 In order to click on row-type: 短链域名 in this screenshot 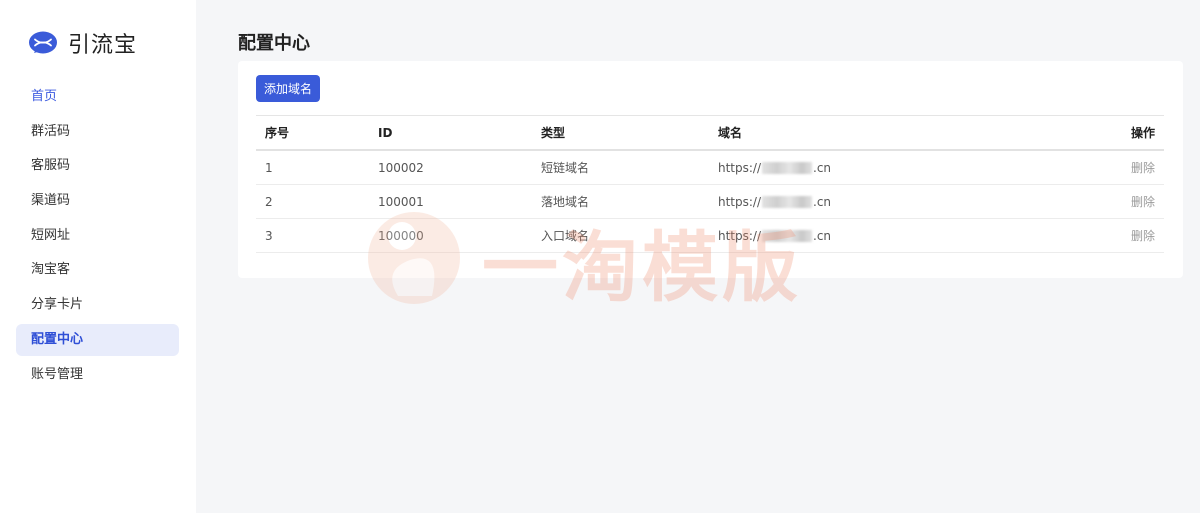, I will do `click(565, 168)`.